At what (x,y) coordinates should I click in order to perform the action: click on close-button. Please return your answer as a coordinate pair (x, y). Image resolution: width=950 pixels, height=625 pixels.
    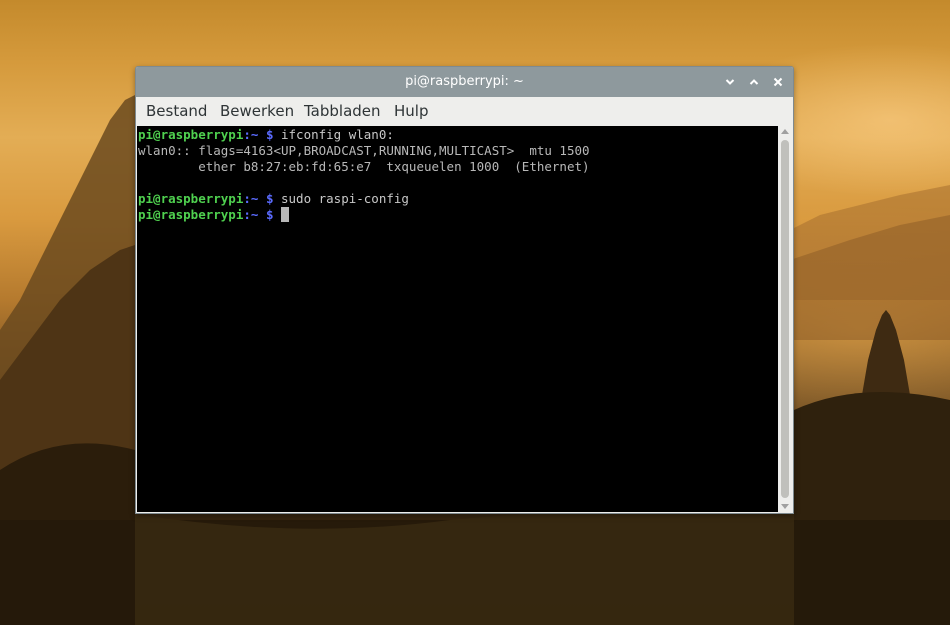
    Looking at the image, I should click on (778, 82).